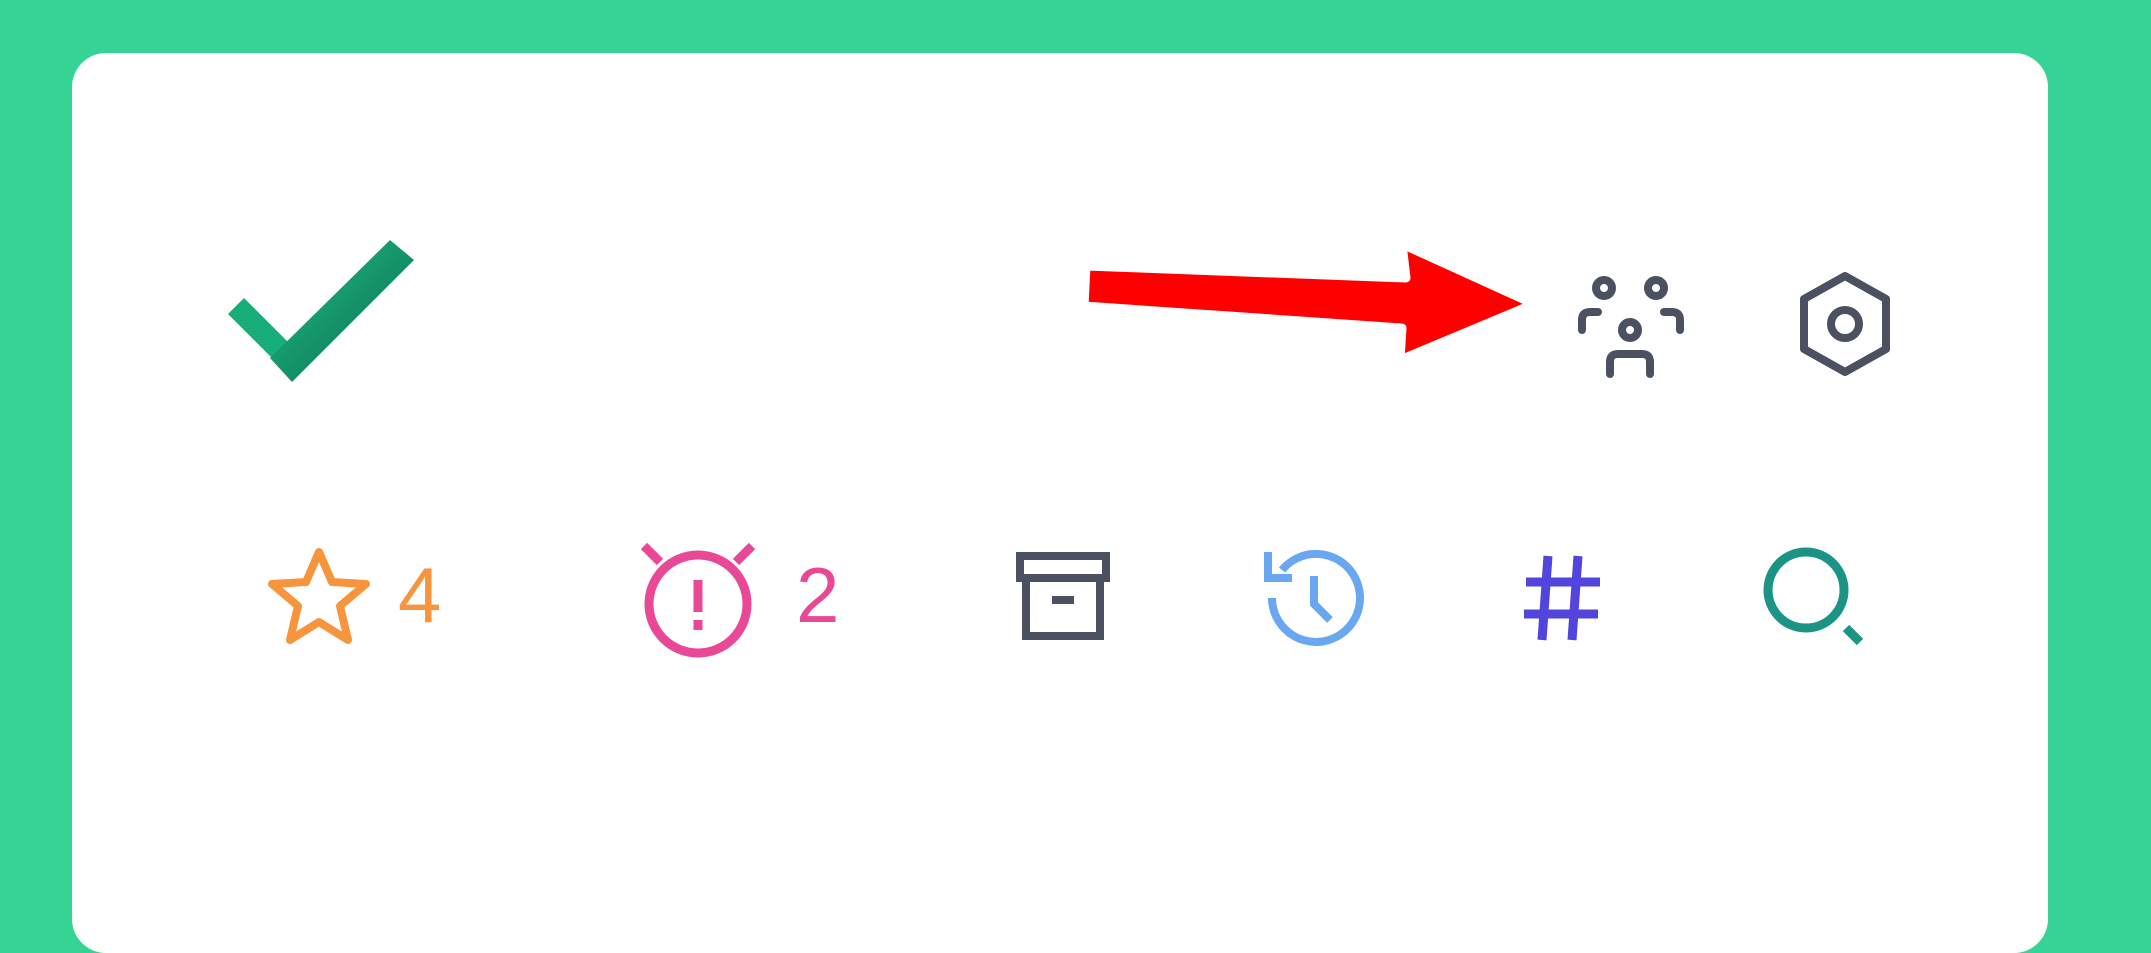 This screenshot has height=953, width=2151. Describe the element at coordinates (321, 313) in the screenshot. I see `checkmark-logo-icon` at that location.